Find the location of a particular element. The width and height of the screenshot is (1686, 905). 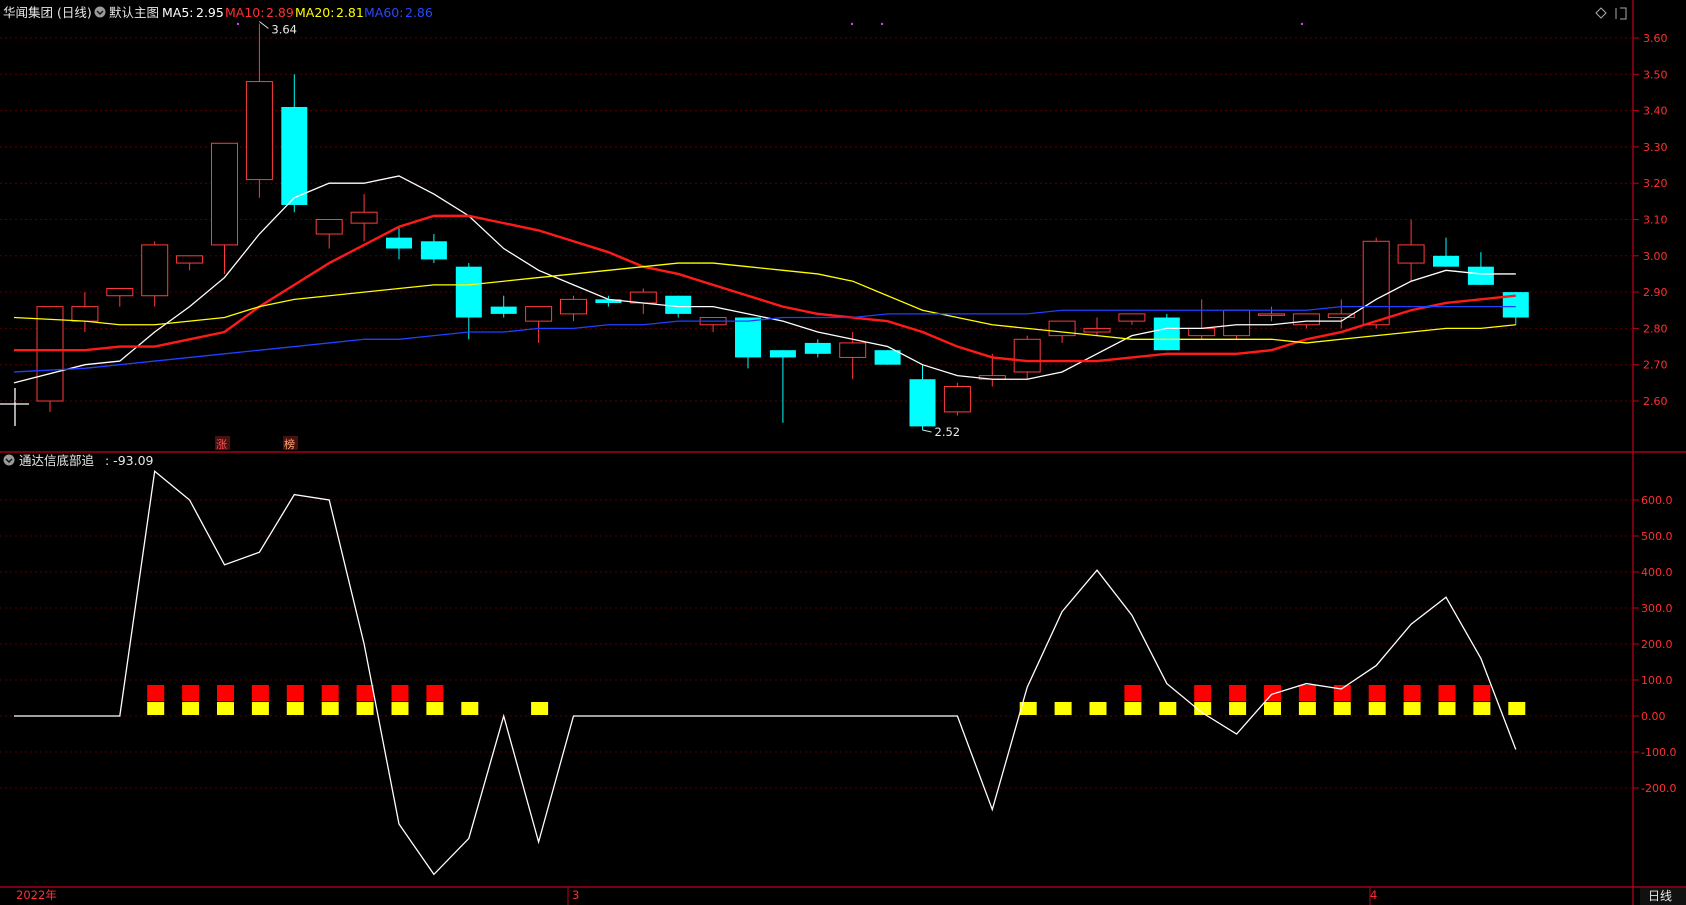

price-tick-label: 2.60 is located at coordinates (1655, 401).